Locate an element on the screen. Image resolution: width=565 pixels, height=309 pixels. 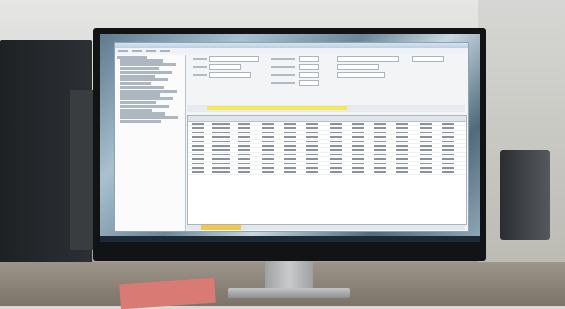
status-tab is located at coordinates (221, 227).